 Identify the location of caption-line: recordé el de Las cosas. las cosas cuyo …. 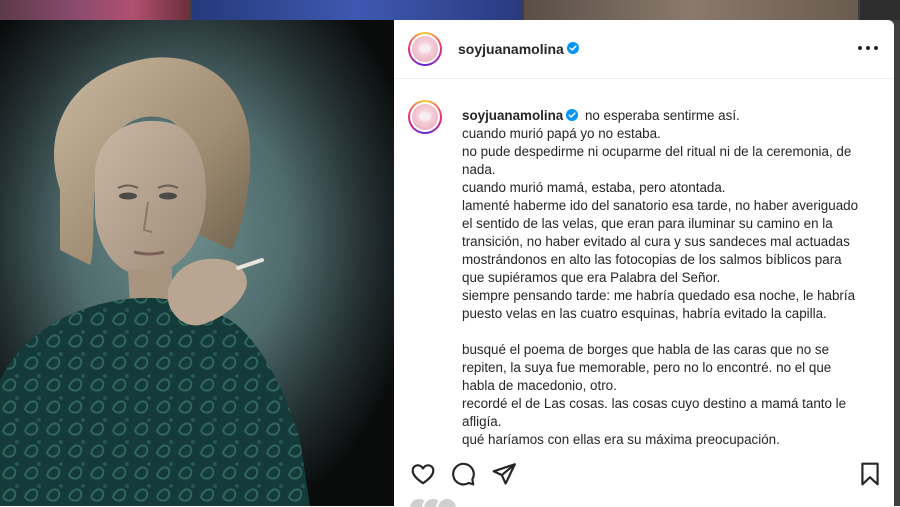
(654, 403).